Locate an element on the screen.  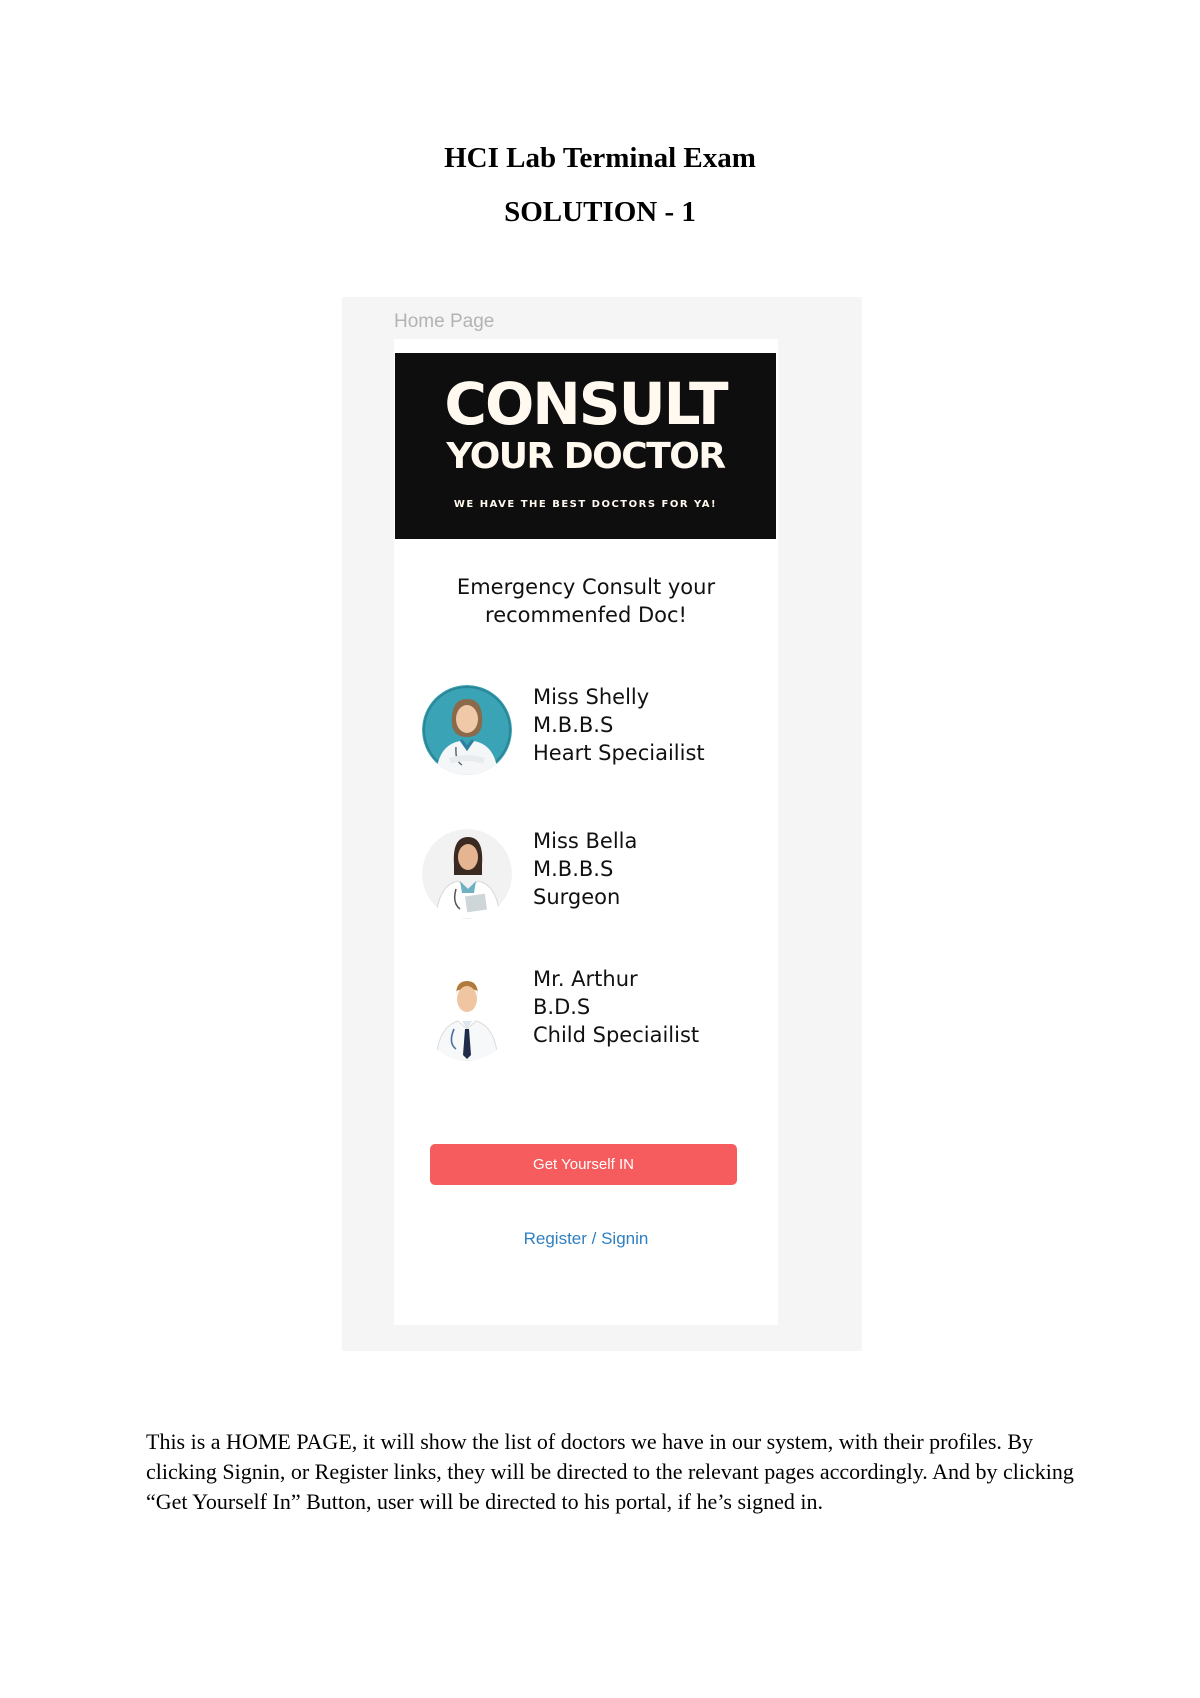
doctor-info: Mr. Arthur B.D.S Child Speciailist is located at coordinates (616, 1007).